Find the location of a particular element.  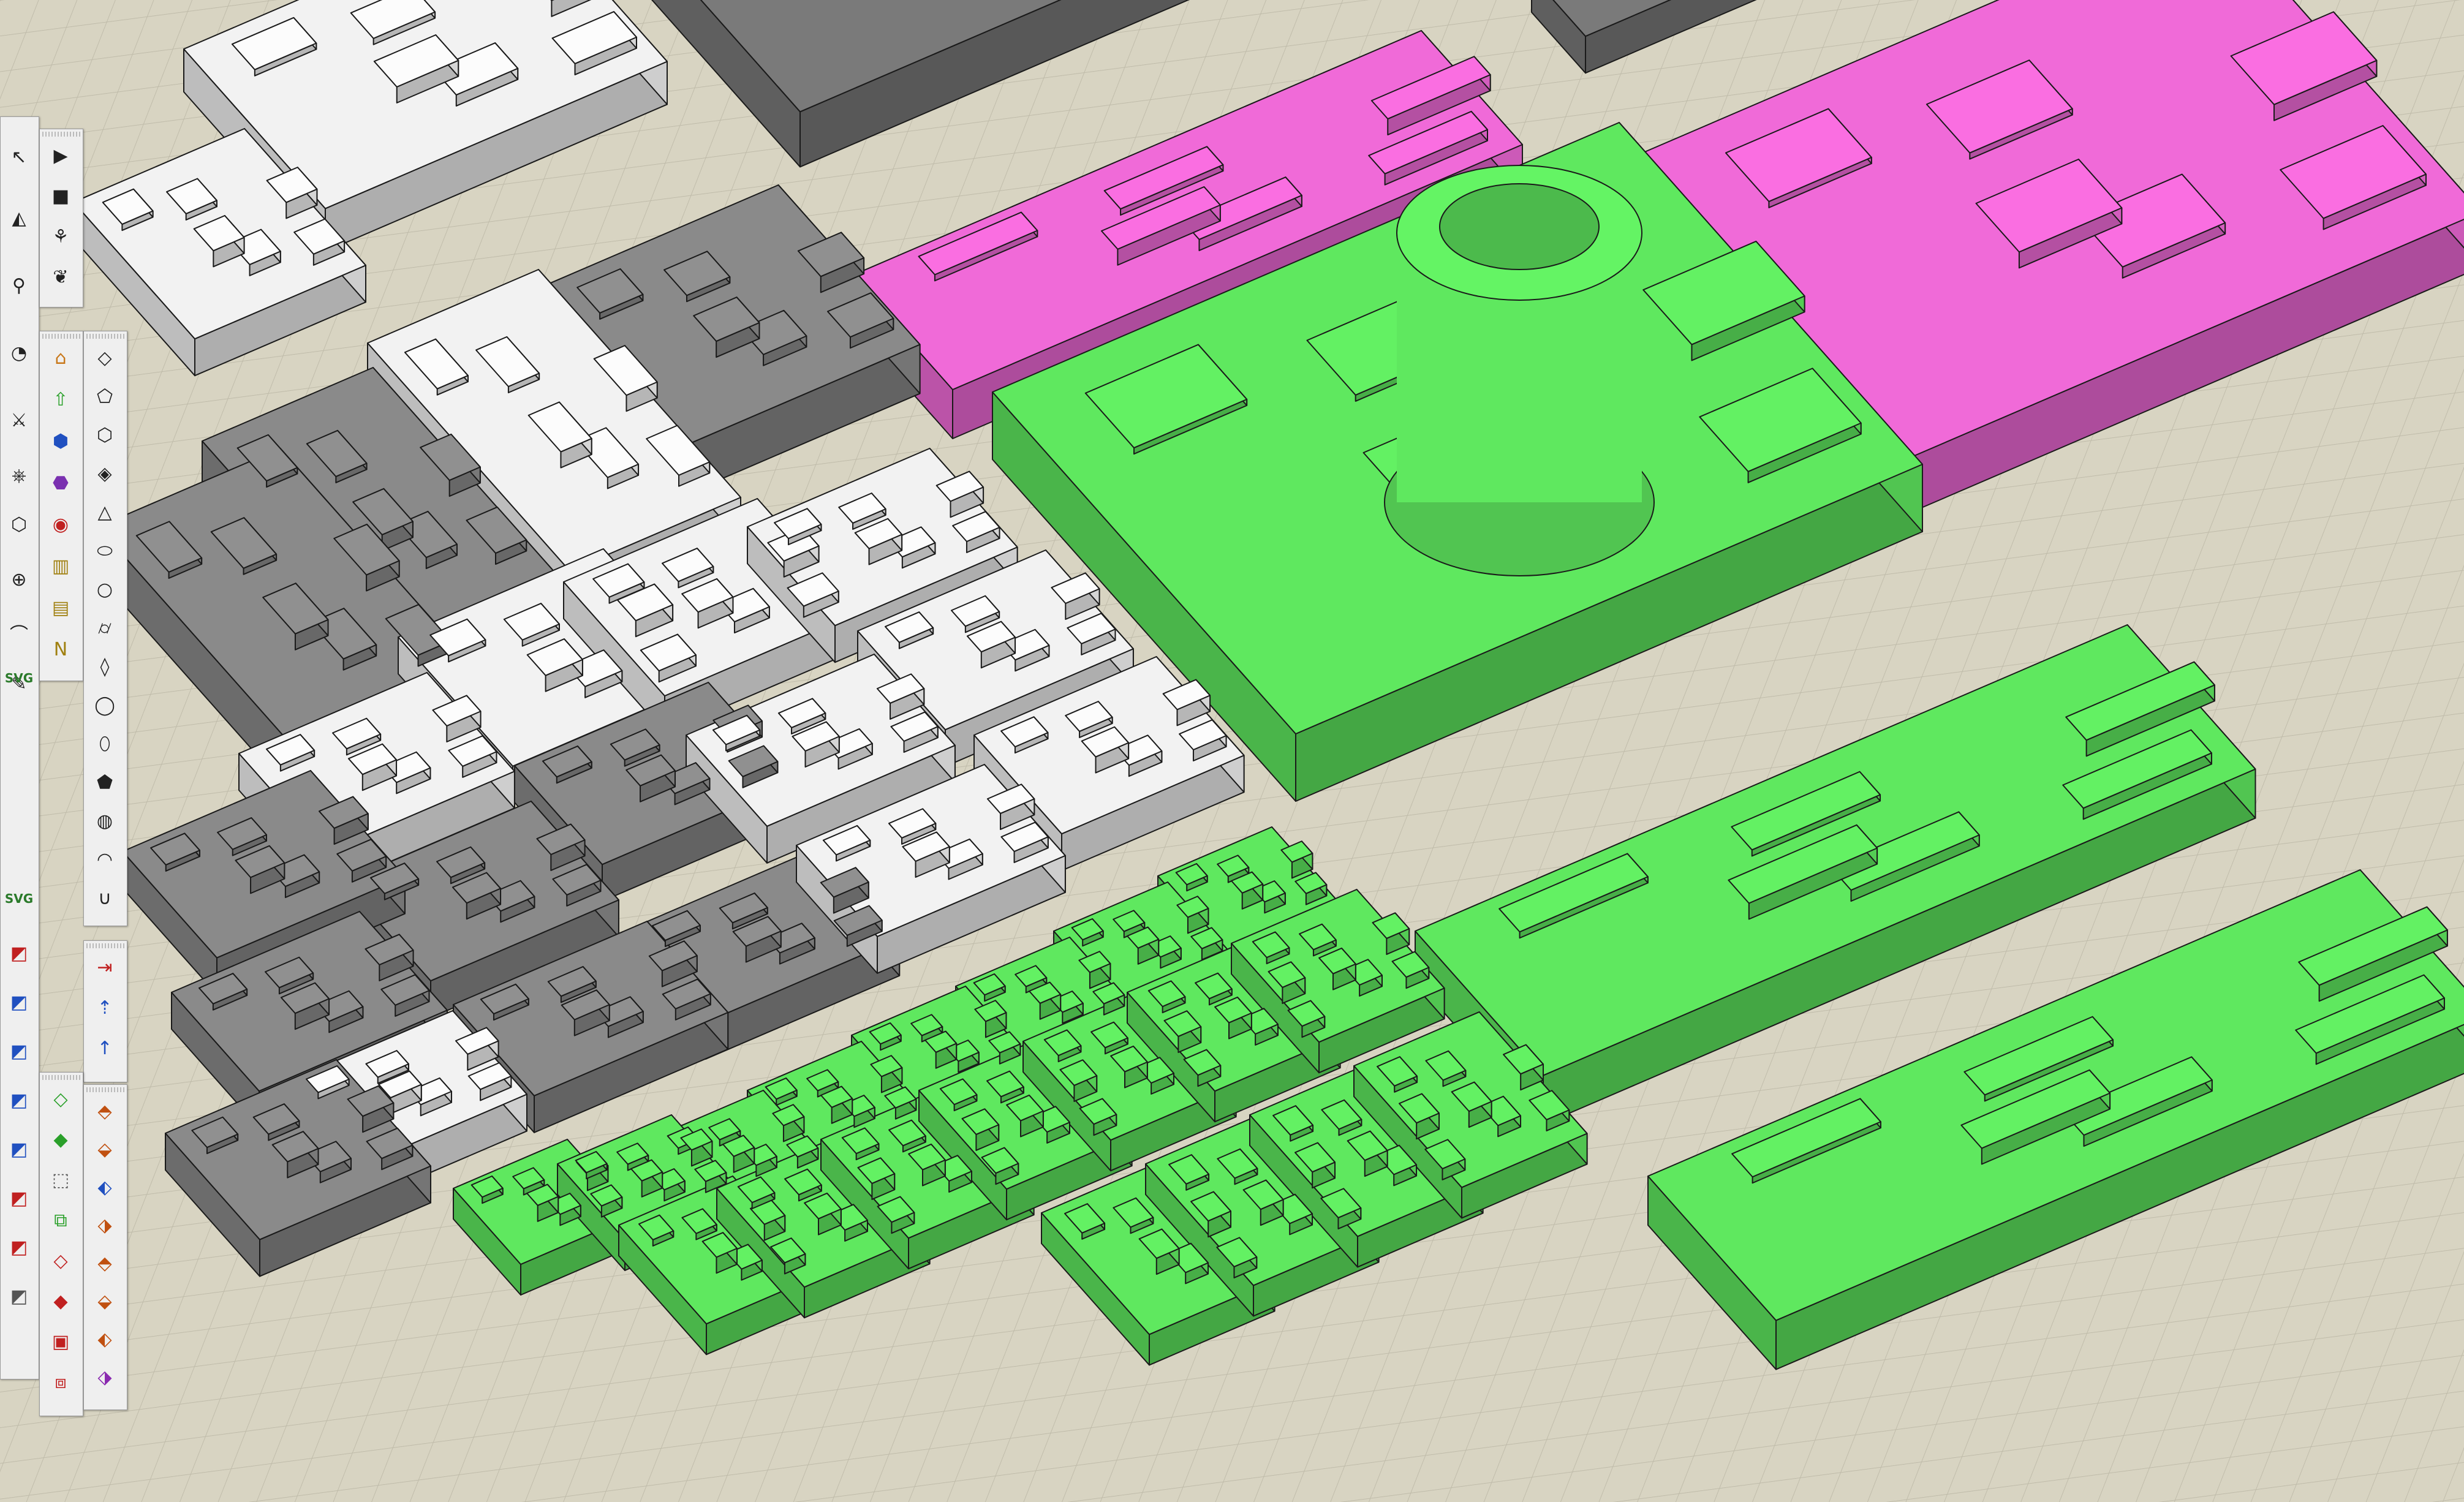

solid-outer-button: ⬙ is located at coordinates (105, 1302).